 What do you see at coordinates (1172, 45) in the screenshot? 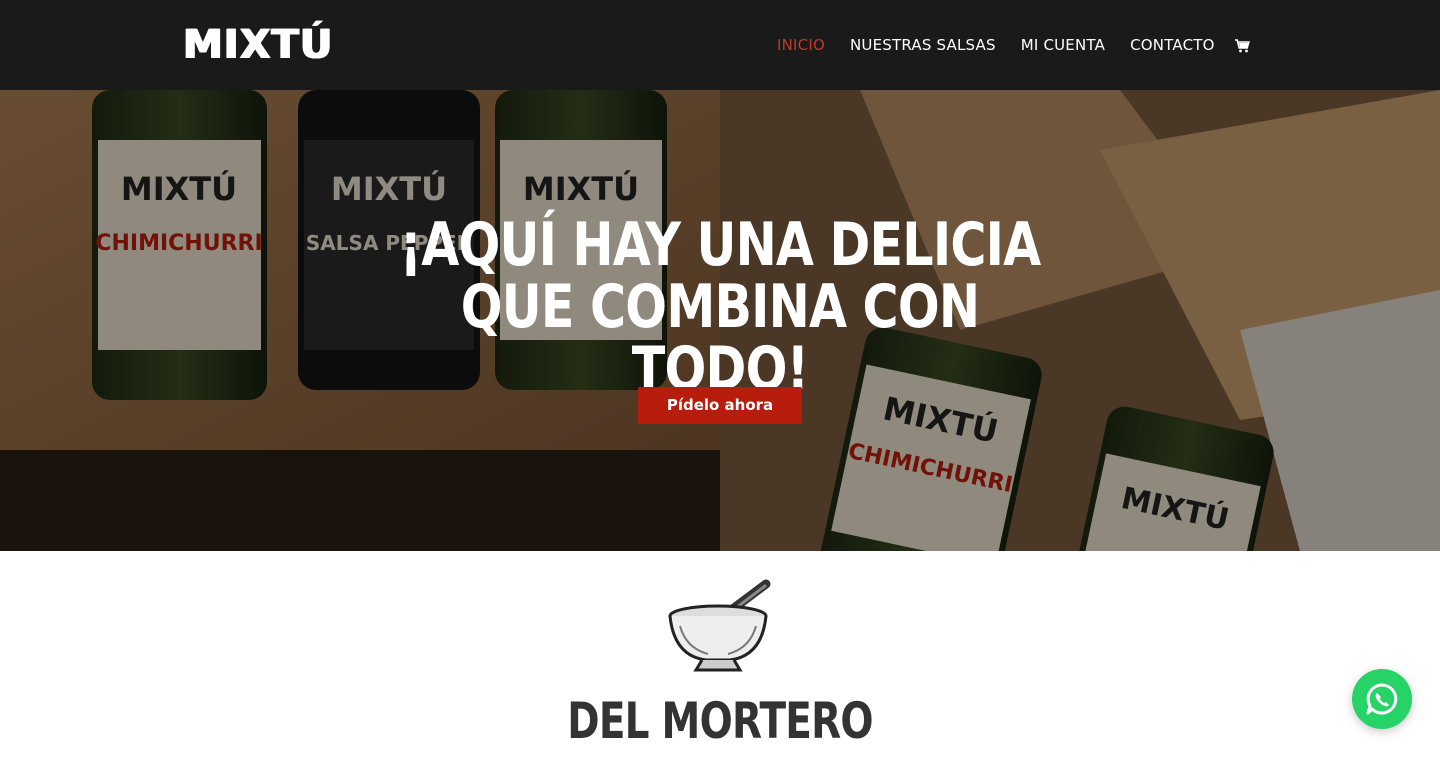
I see `nav-item-contacto: CONTACTO` at bounding box center [1172, 45].